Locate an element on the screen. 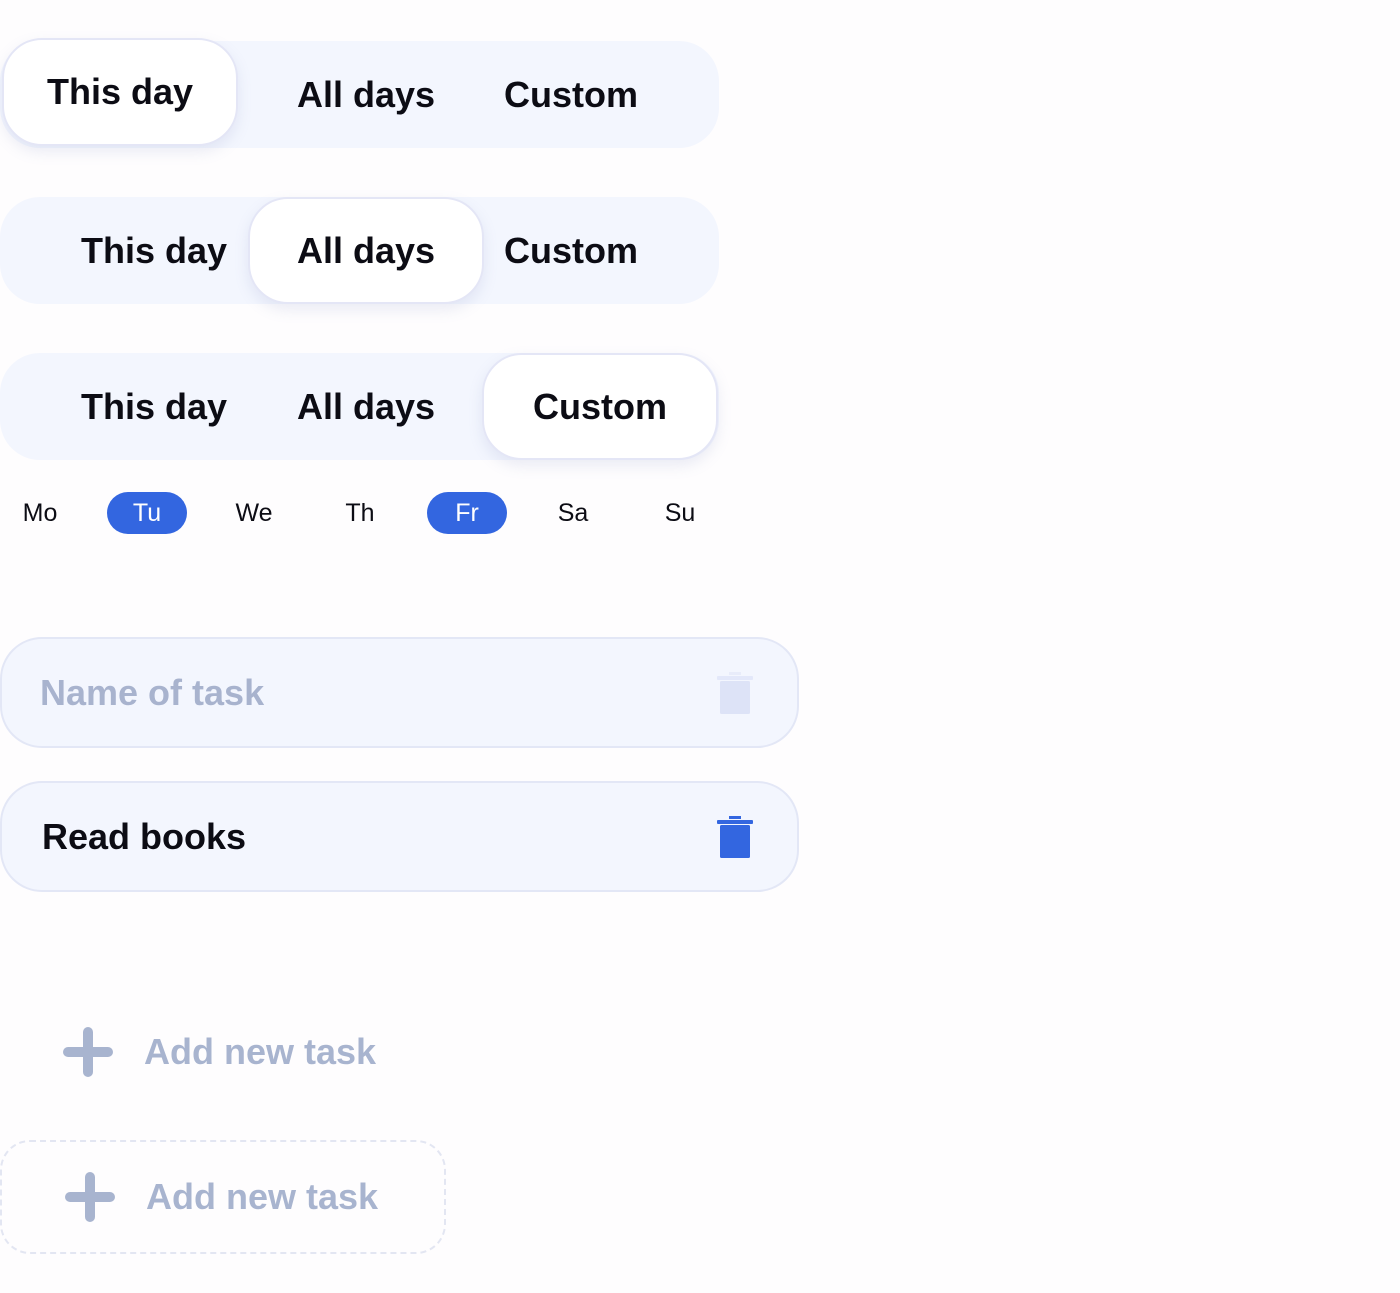 Image resolution: width=1400 pixels, height=1293 pixels. weekday-sa: Sa is located at coordinates (573, 513).